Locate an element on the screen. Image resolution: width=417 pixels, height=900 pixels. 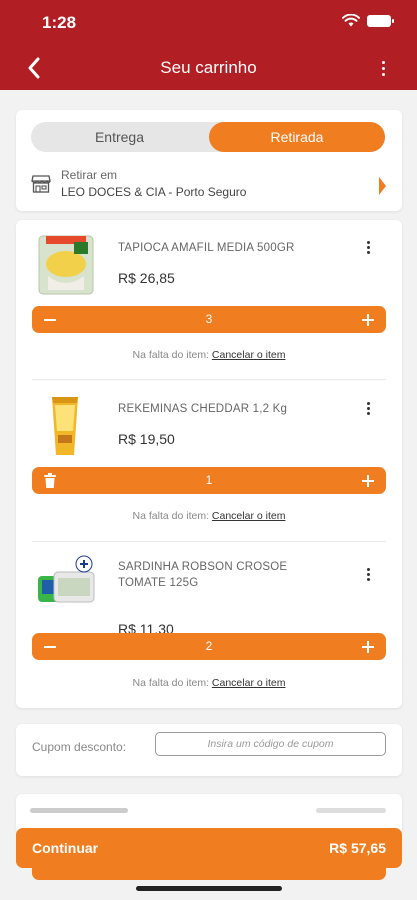
quantity-stepper: 1 is located at coordinates (209, 480).